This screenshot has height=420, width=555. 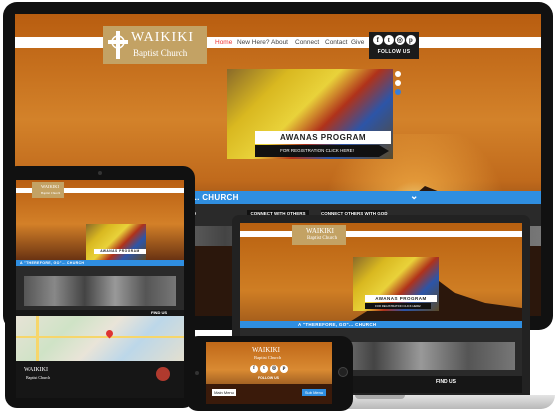 What do you see at coordinates (381, 324) in the screenshot?
I see `laptop-section-bar: A "THEREFORE, GO"... CHURCH` at bounding box center [381, 324].